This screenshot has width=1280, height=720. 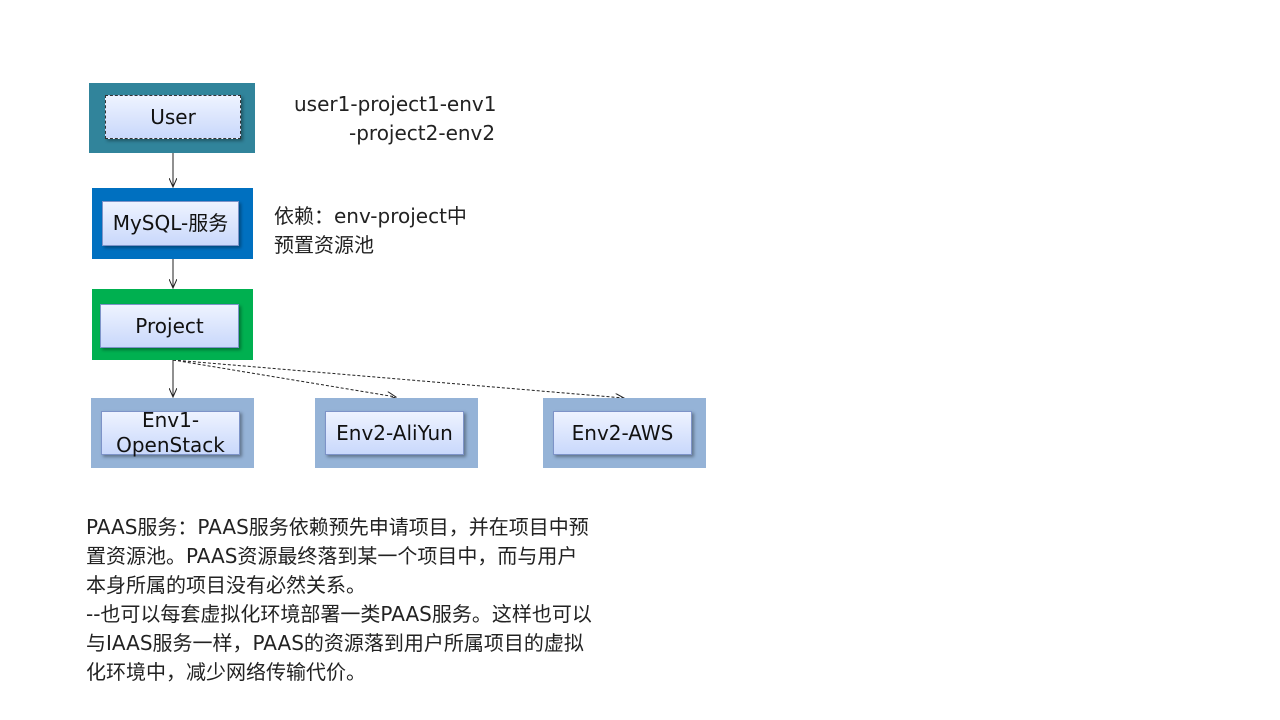 I want to click on project-box: Project, so click(x=172, y=324).